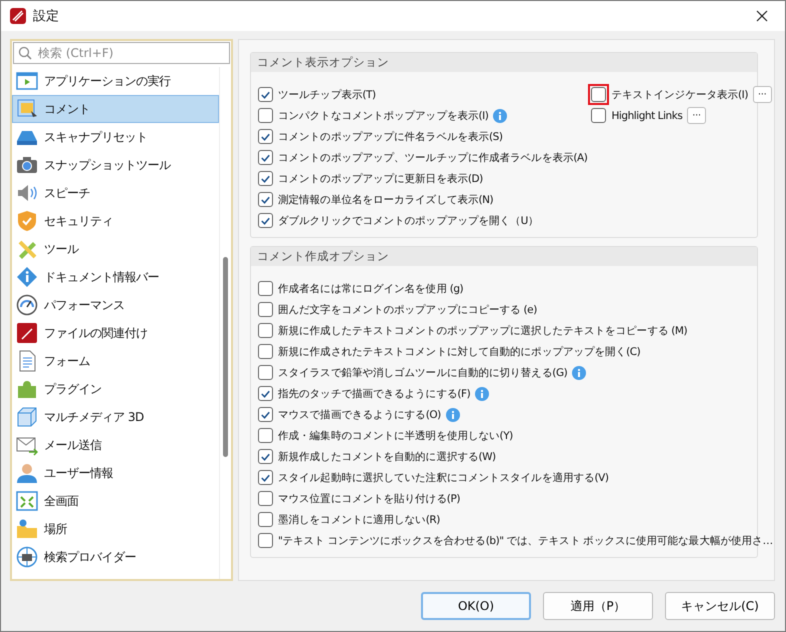 This screenshot has height=632, width=786. What do you see at coordinates (18, 16) in the screenshot?
I see `app-logo-icon` at bounding box center [18, 16].